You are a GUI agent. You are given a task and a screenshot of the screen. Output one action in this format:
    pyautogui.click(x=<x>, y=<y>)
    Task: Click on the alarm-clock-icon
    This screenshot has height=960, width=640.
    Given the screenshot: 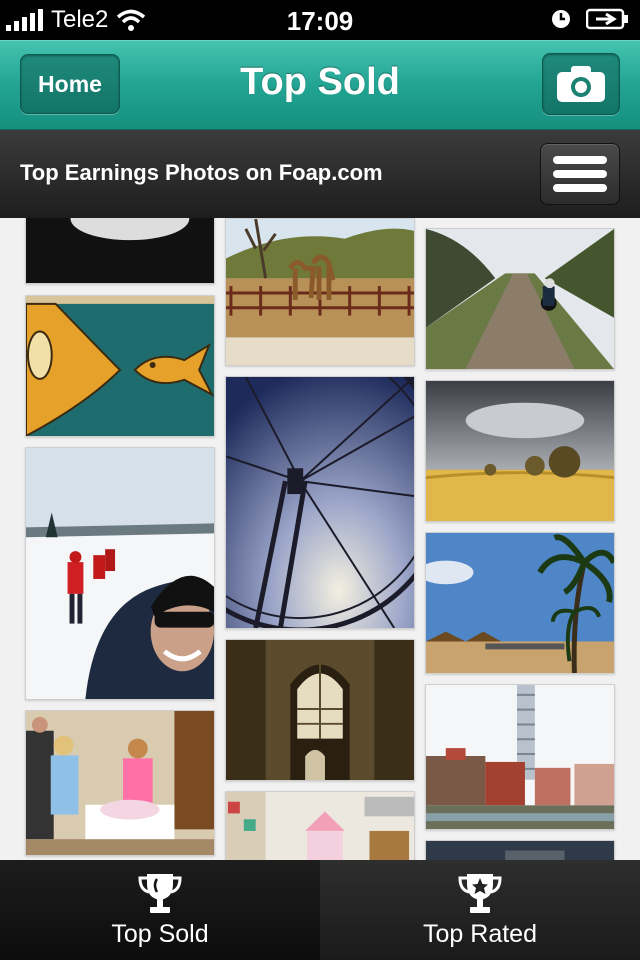 What is the action you would take?
    pyautogui.click(x=561, y=19)
    